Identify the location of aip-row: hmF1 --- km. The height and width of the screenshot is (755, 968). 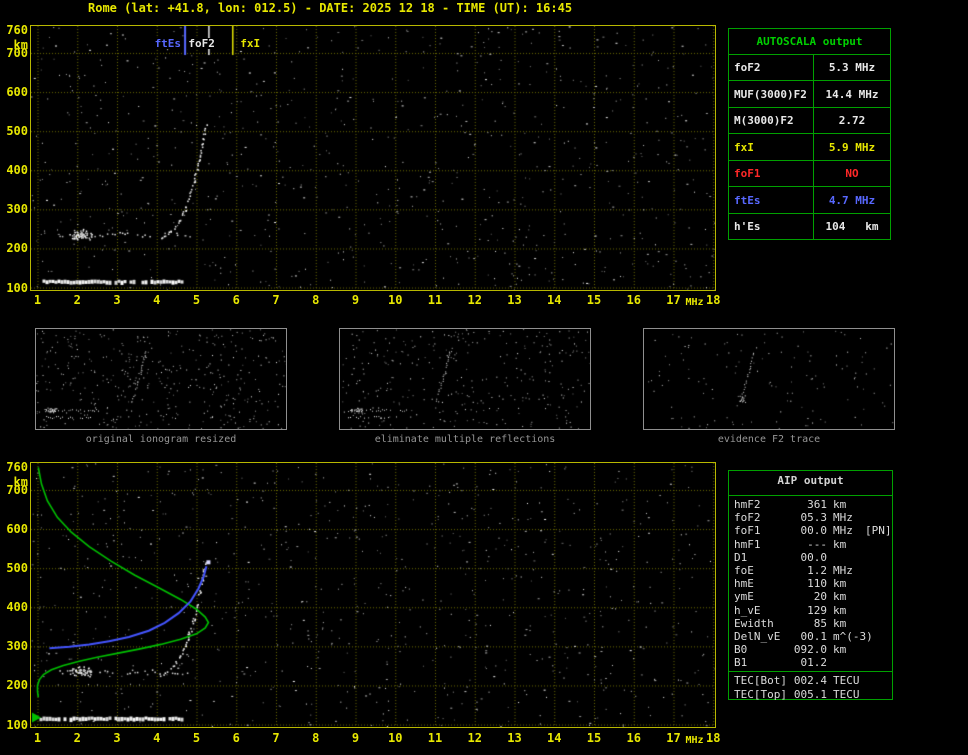
(810, 544).